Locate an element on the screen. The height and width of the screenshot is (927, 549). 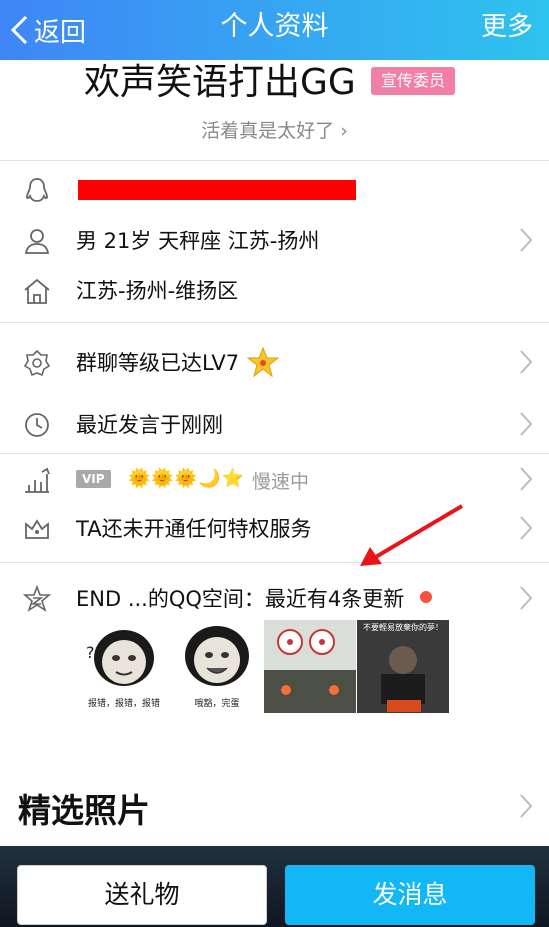
qzone-star-icon is located at coordinates (37, 599).